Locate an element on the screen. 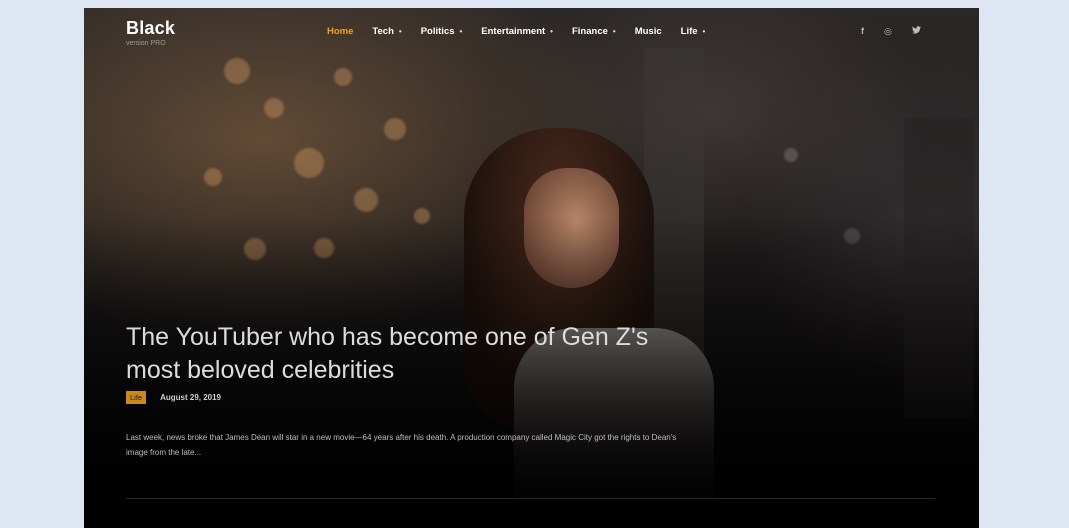  facebook-icon: f is located at coordinates (862, 31).